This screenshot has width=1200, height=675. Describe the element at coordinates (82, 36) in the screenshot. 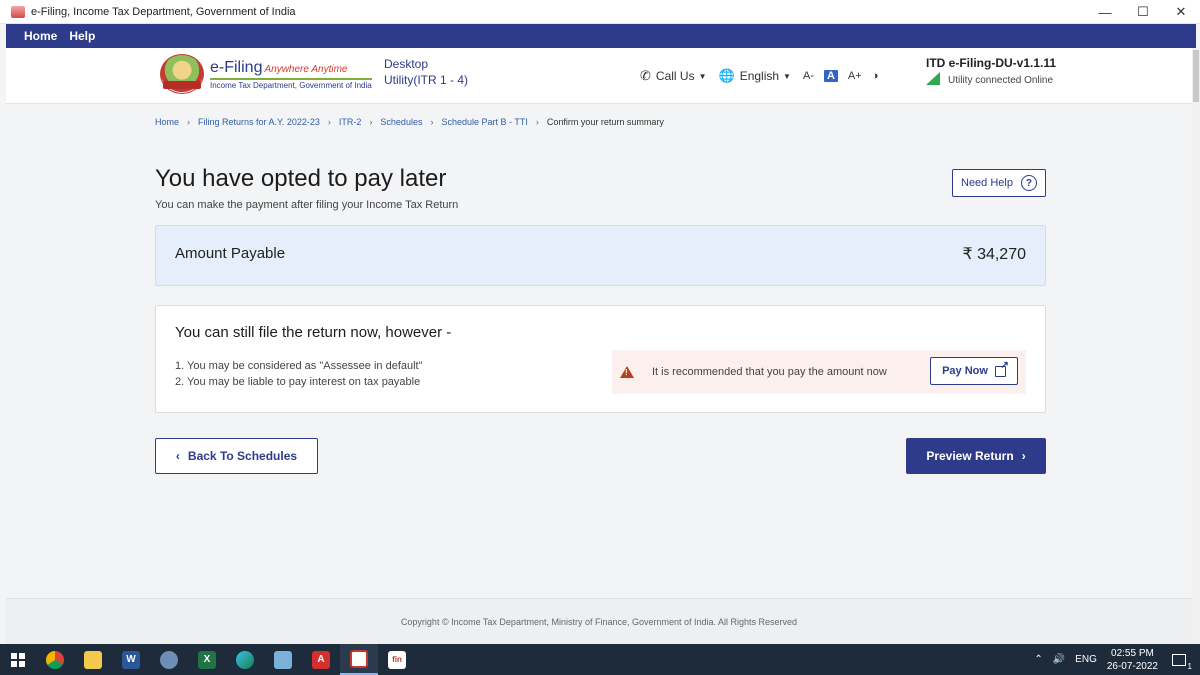

I see `menu-help: Help` at that location.